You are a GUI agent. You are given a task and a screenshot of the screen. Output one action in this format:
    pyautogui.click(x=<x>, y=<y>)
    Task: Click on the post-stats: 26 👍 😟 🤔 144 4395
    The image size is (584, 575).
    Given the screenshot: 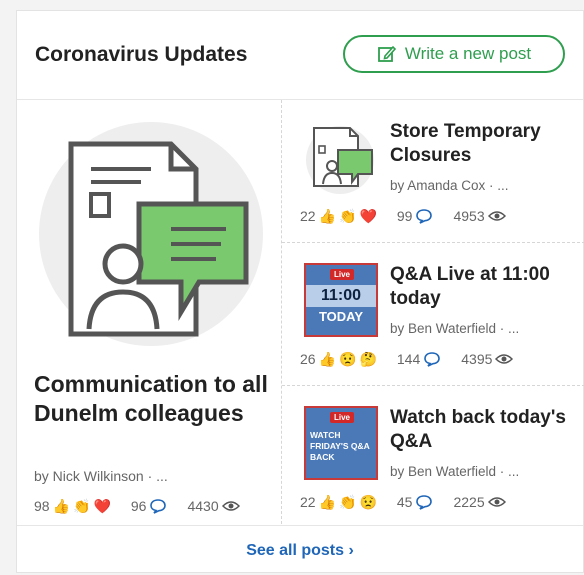 What is the action you would take?
    pyautogui.click(x=416, y=359)
    